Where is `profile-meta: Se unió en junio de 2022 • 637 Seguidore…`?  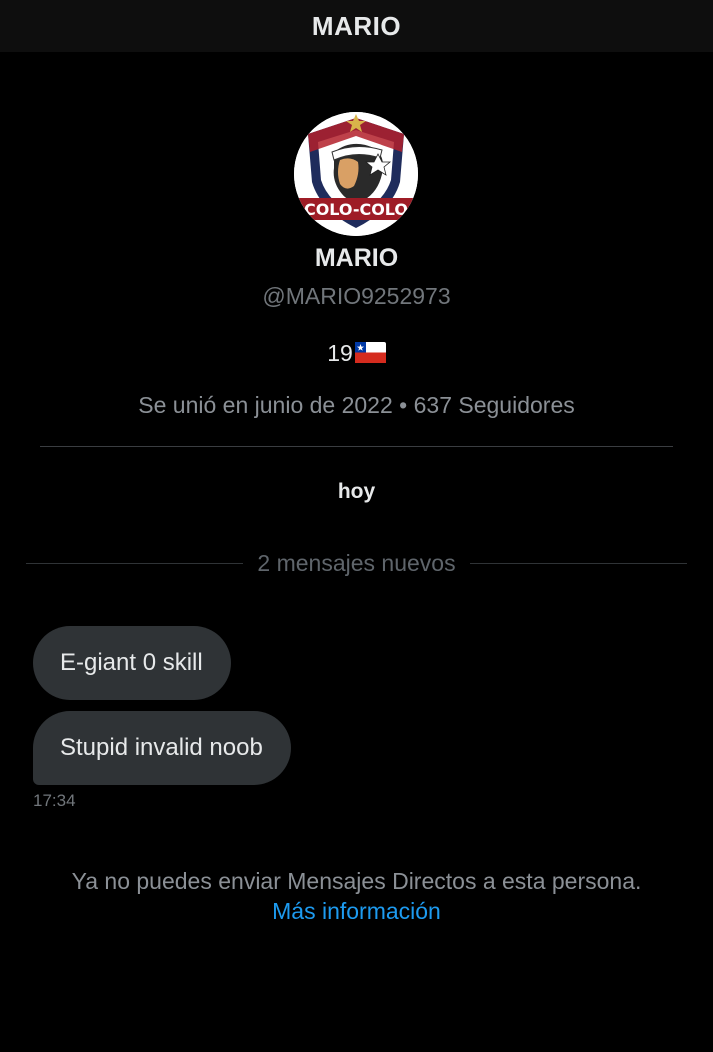
profile-meta: Se unió en junio de 2022 • 637 Seguidore… is located at coordinates (356, 405).